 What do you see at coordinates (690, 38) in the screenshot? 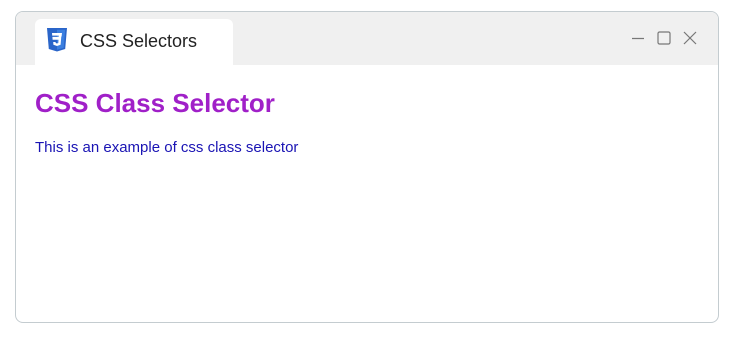
I see `close-icon` at bounding box center [690, 38].